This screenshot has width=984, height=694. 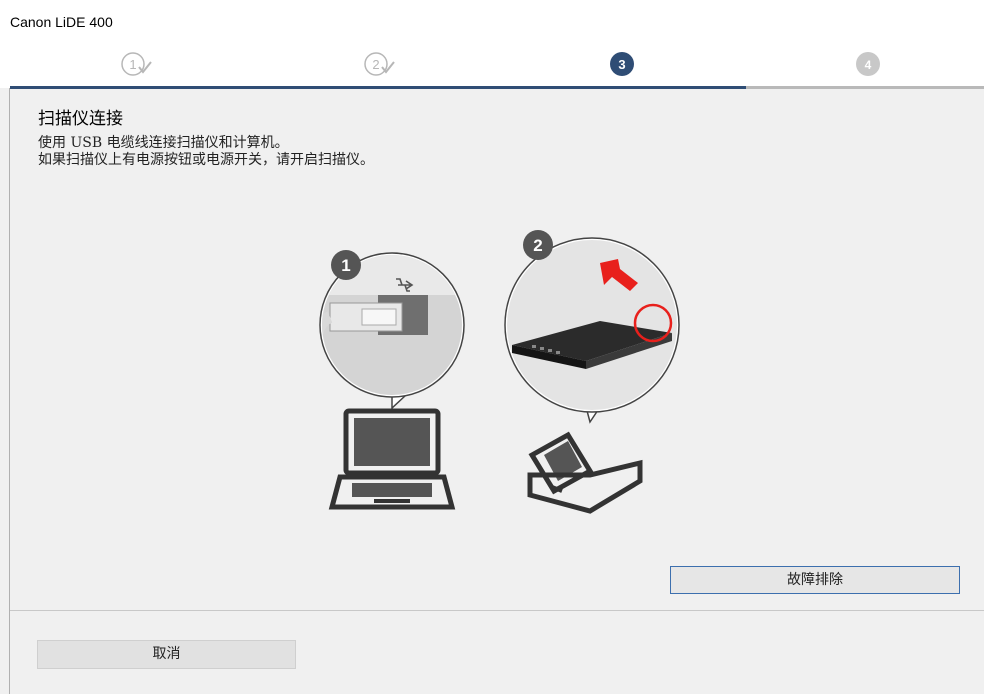 What do you see at coordinates (492, 20) in the screenshot?
I see `title-bar: Canon LiDE 400` at bounding box center [492, 20].